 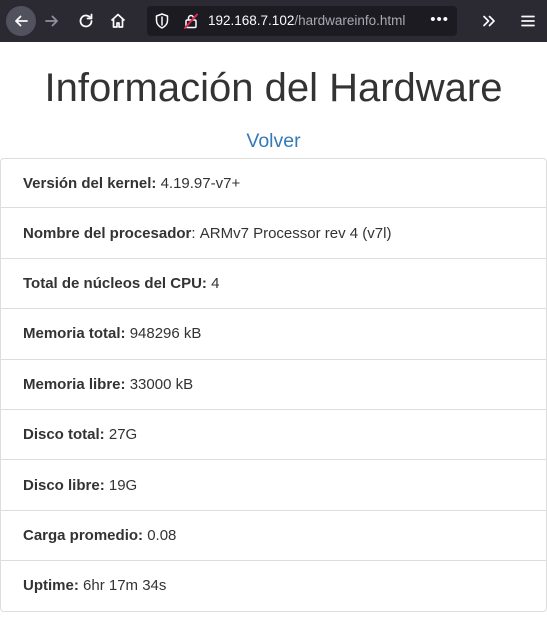 I want to click on home-button, so click(x=118, y=21).